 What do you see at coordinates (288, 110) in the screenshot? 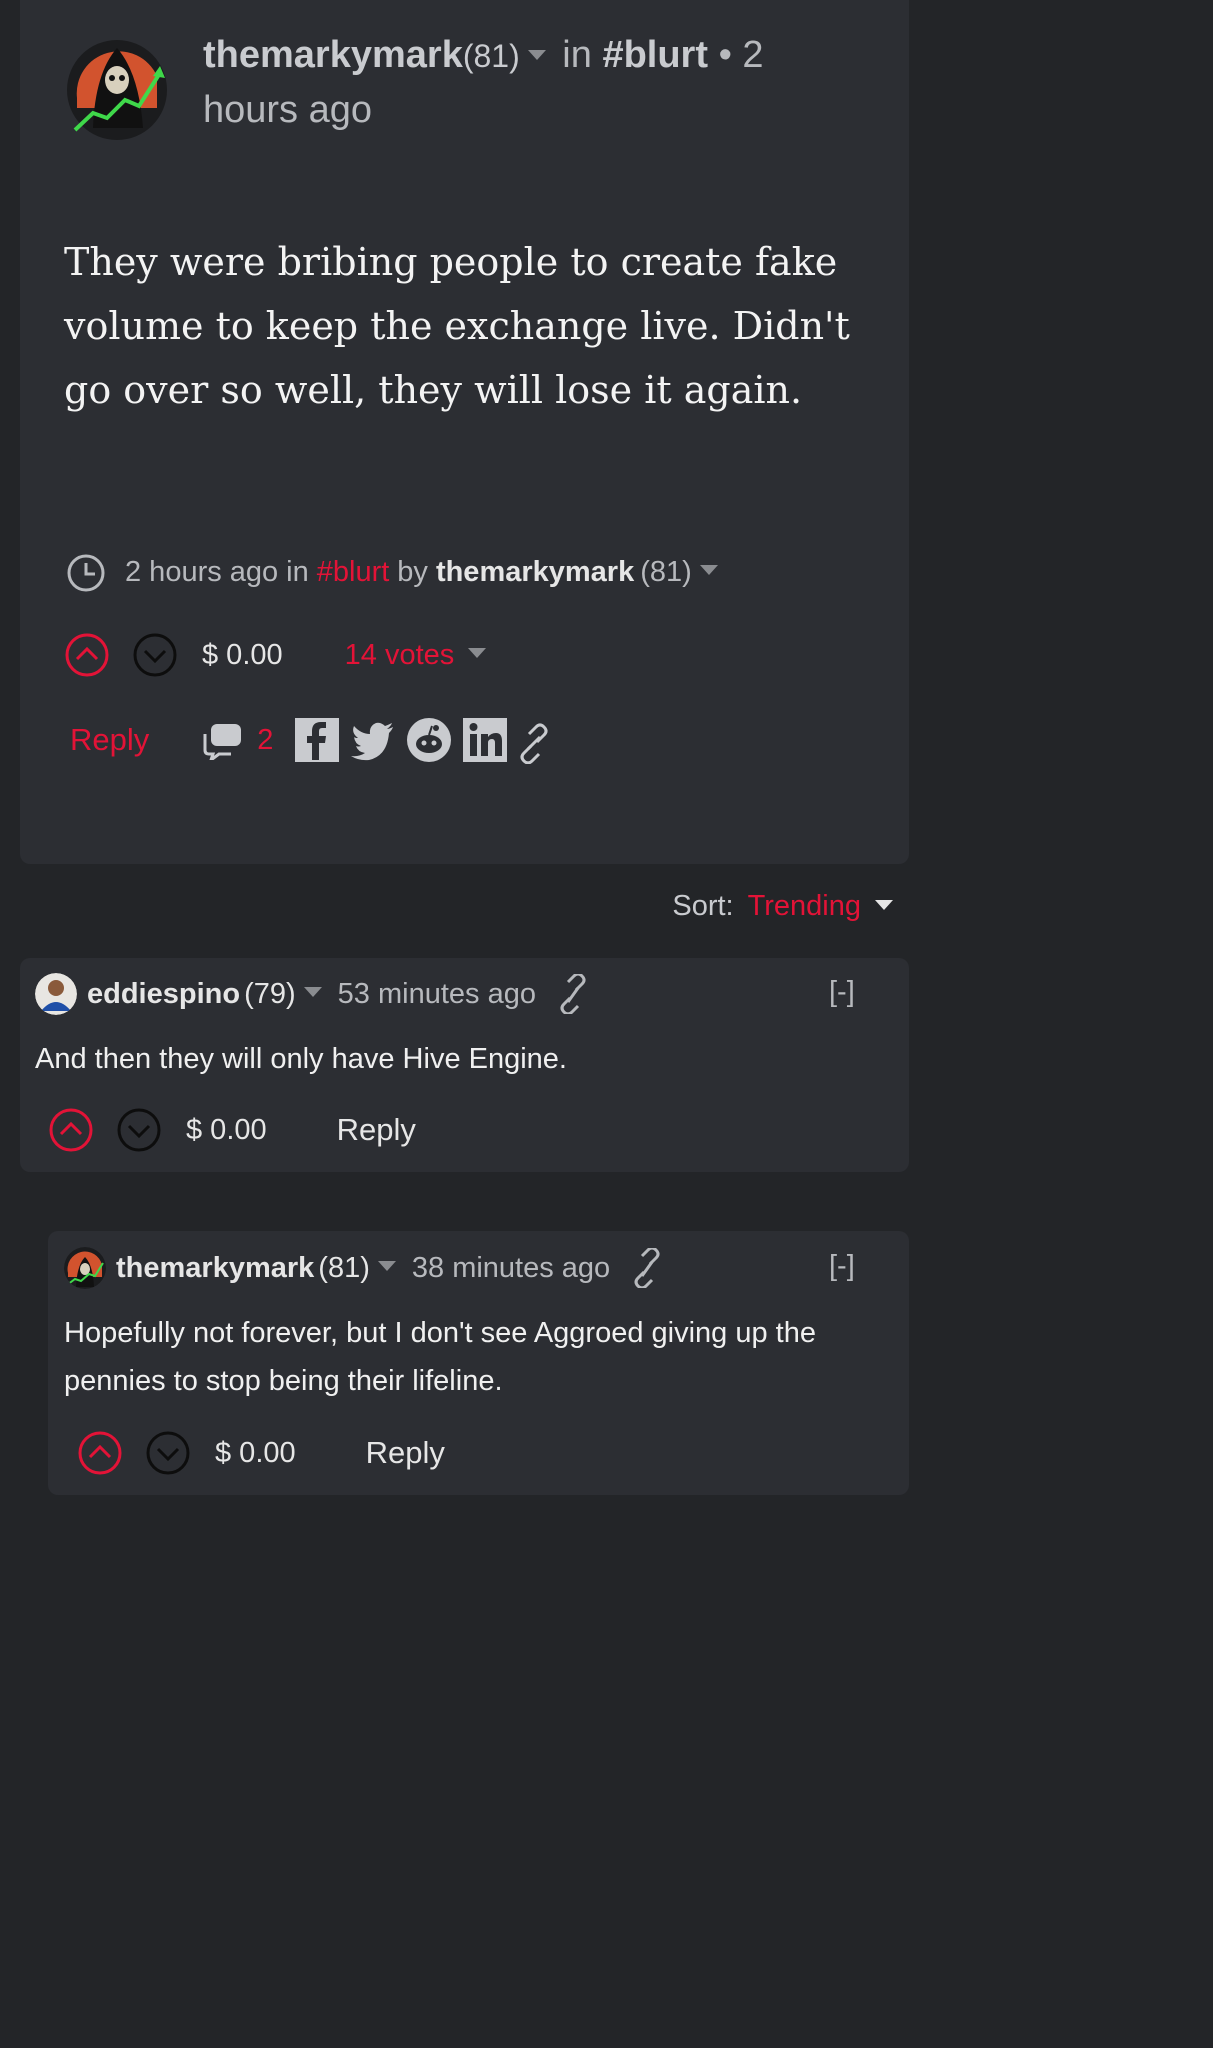
I see `post-time-suffix: hours ago` at bounding box center [288, 110].